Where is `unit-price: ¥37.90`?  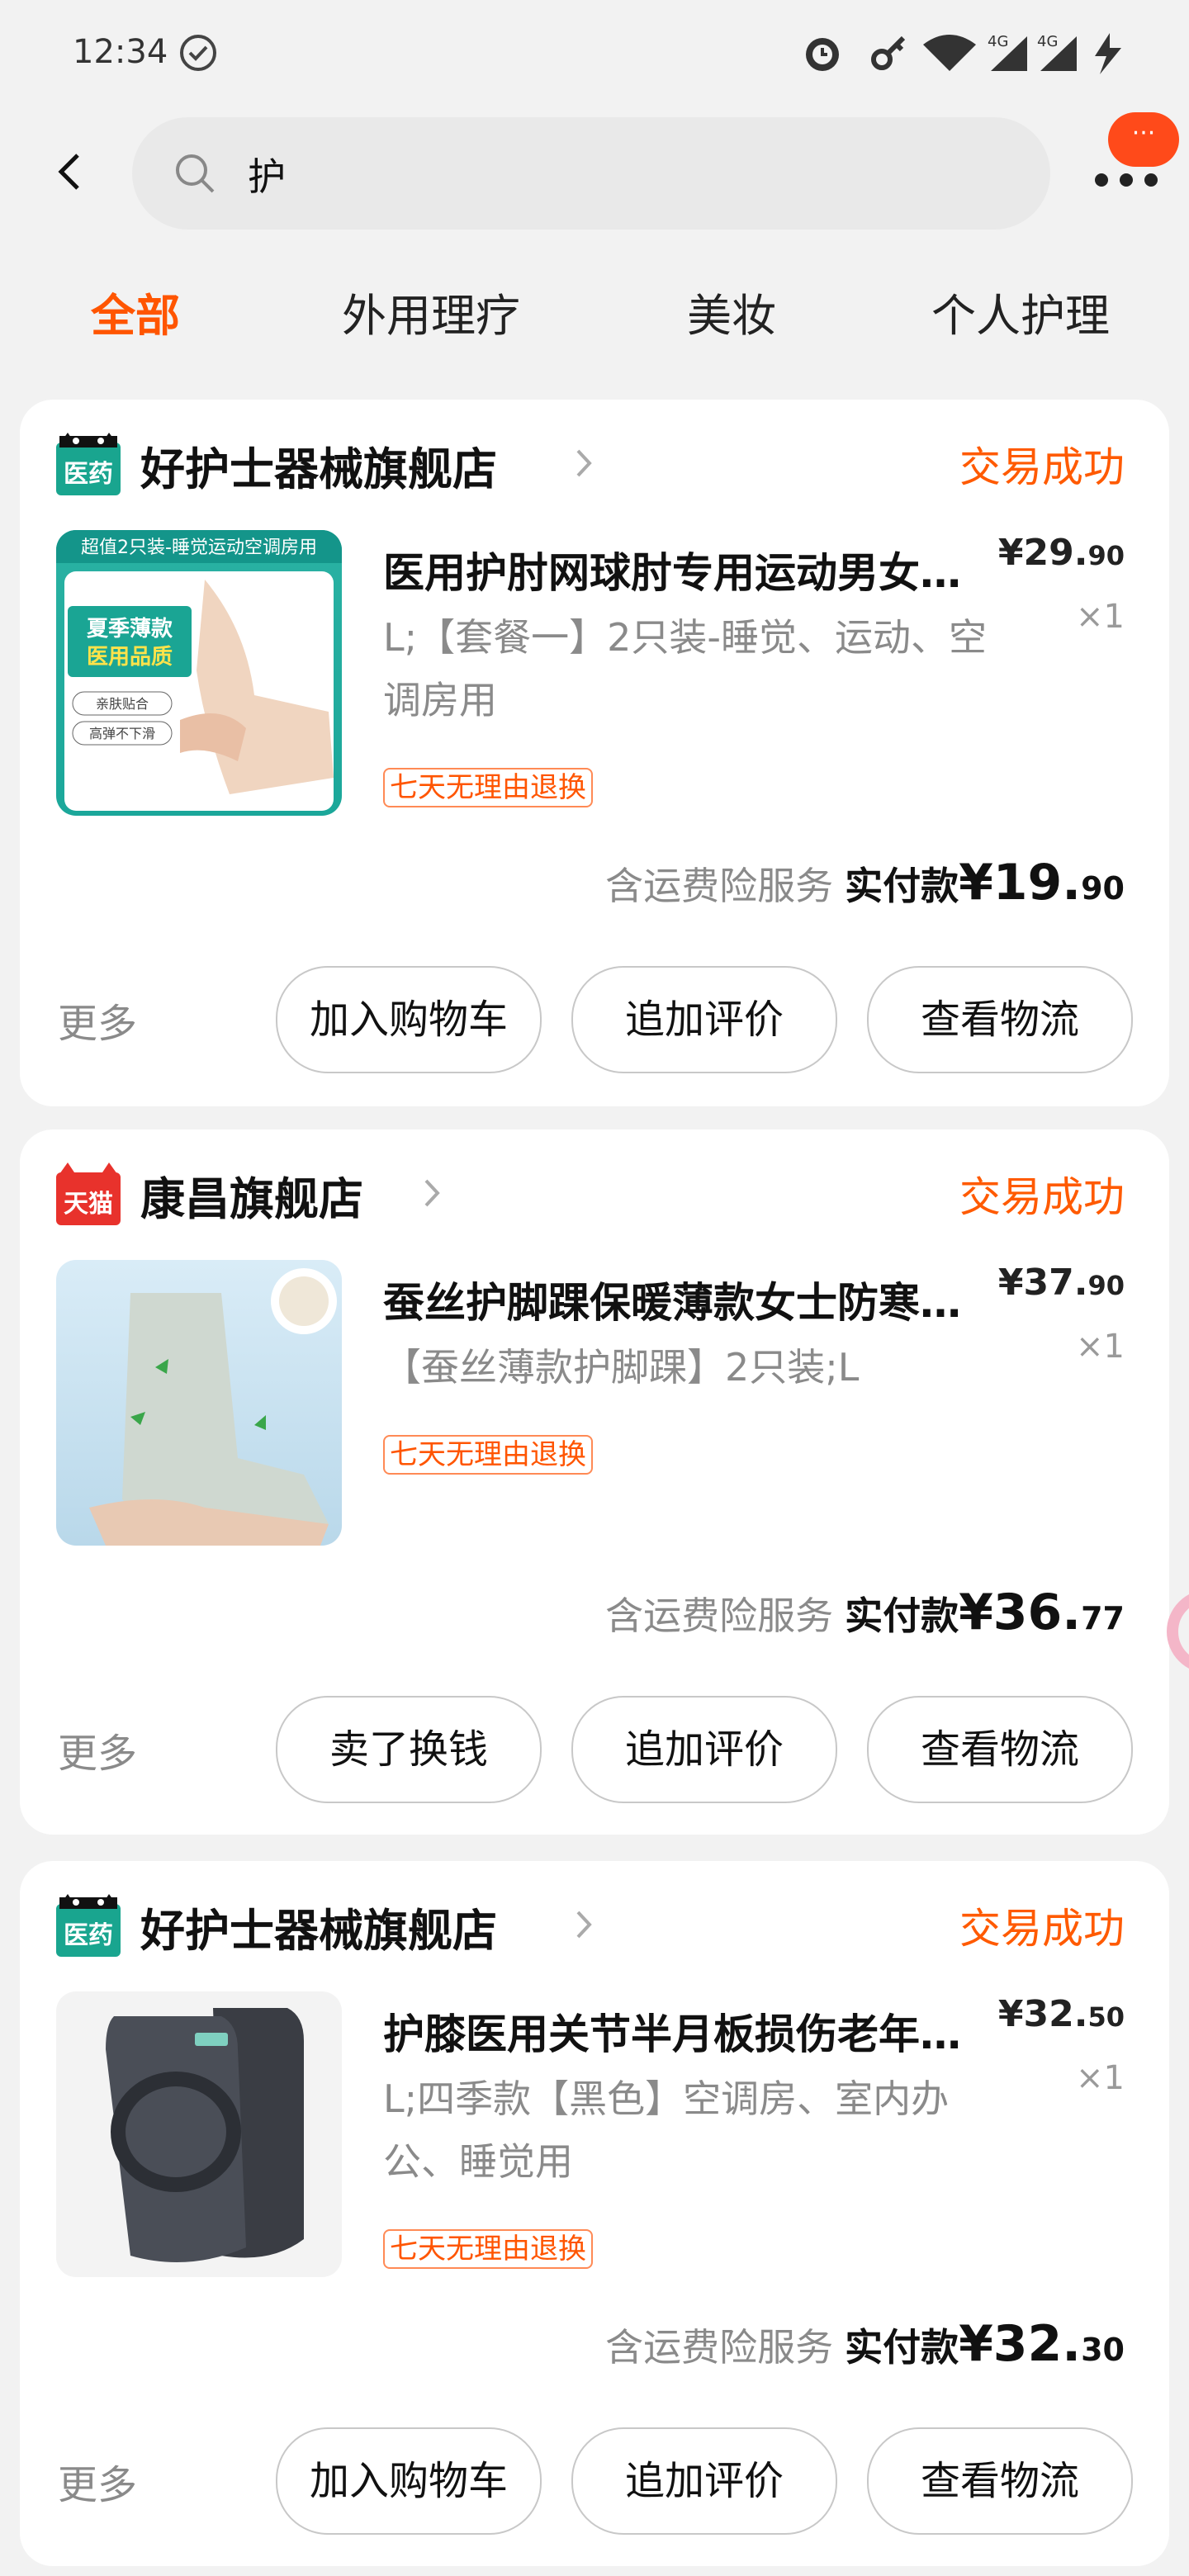
unit-price: ¥37.90 is located at coordinates (1061, 1283).